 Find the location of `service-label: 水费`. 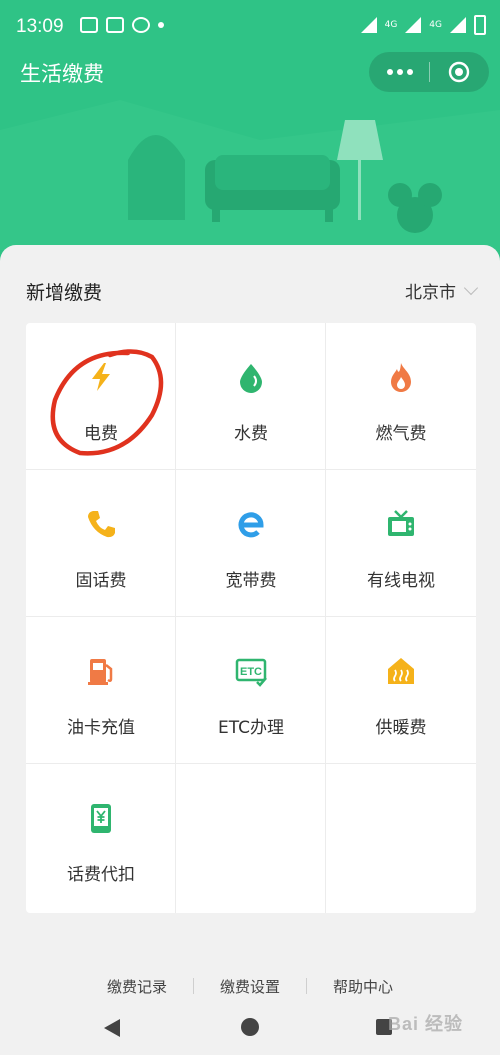

service-label: 水费 is located at coordinates (251, 434).